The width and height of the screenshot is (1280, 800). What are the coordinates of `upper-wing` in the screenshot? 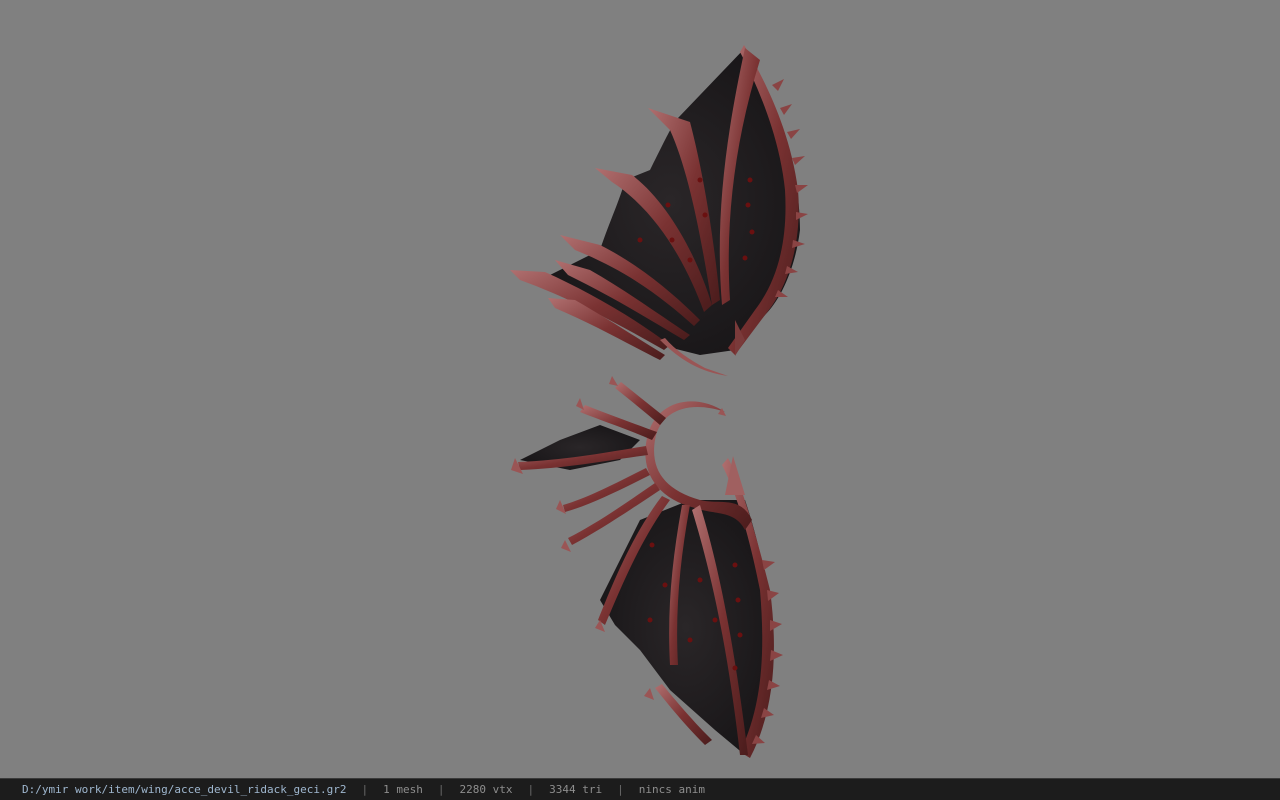 It's located at (659, 210).